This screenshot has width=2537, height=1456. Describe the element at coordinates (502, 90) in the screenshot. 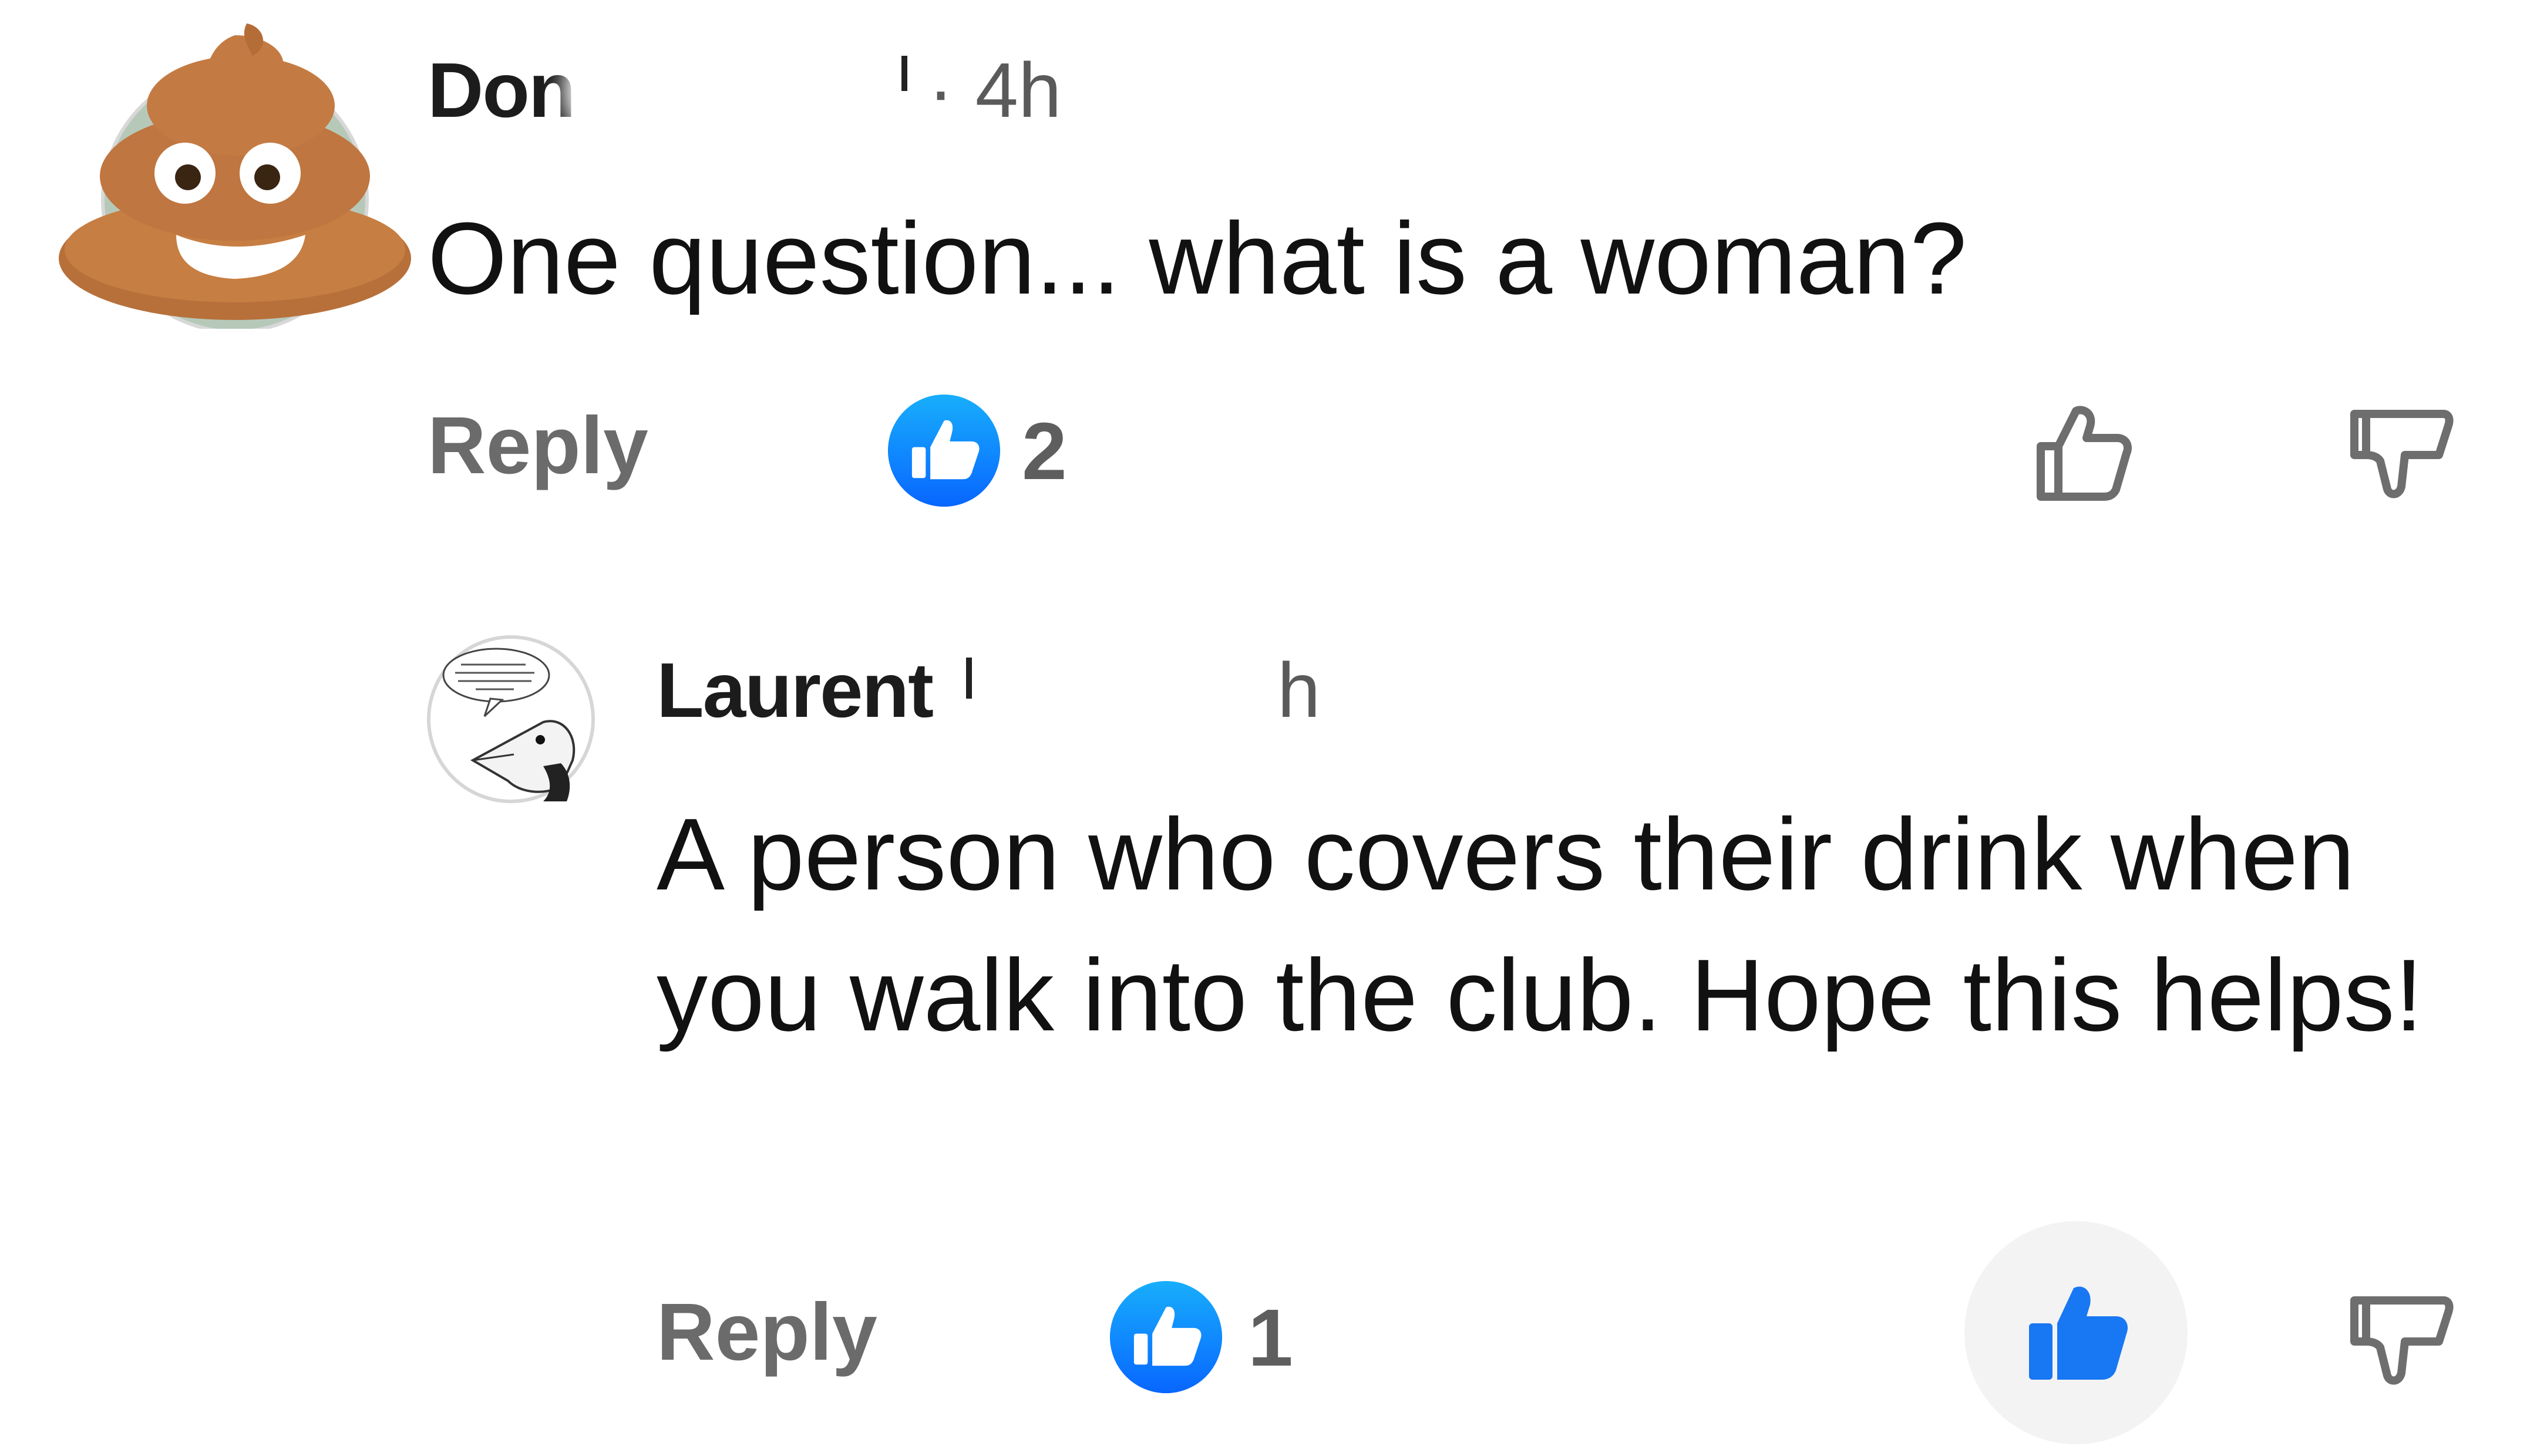

I see `comment-author: Don` at that location.